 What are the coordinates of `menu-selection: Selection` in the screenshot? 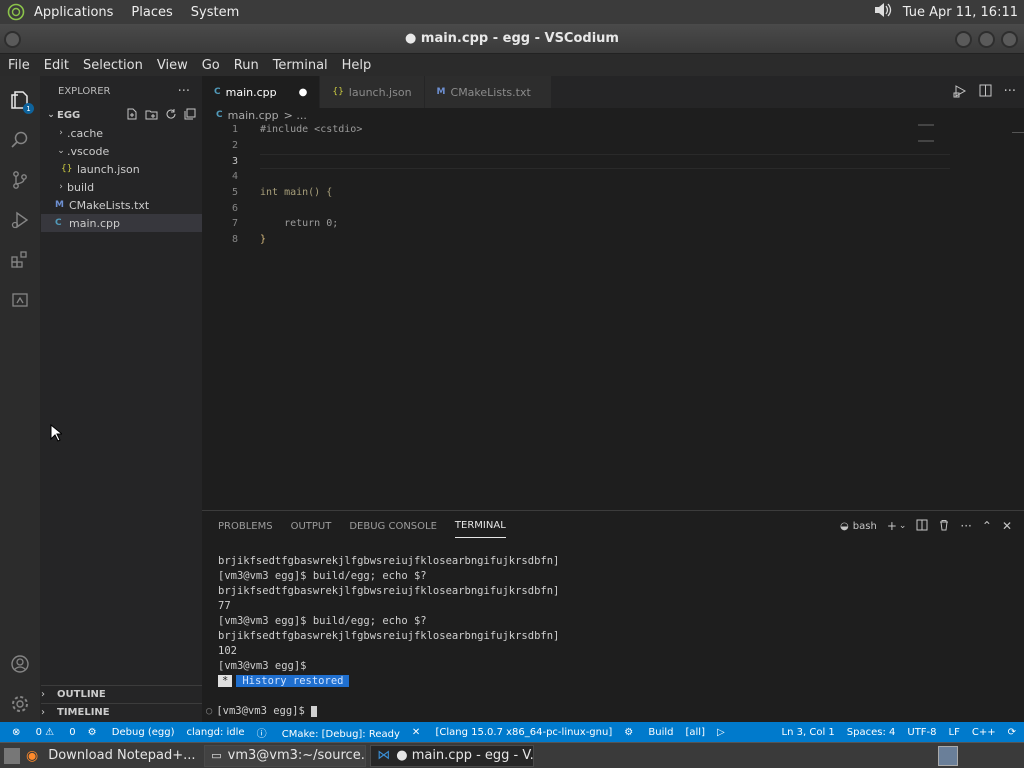 It's located at (112, 65).